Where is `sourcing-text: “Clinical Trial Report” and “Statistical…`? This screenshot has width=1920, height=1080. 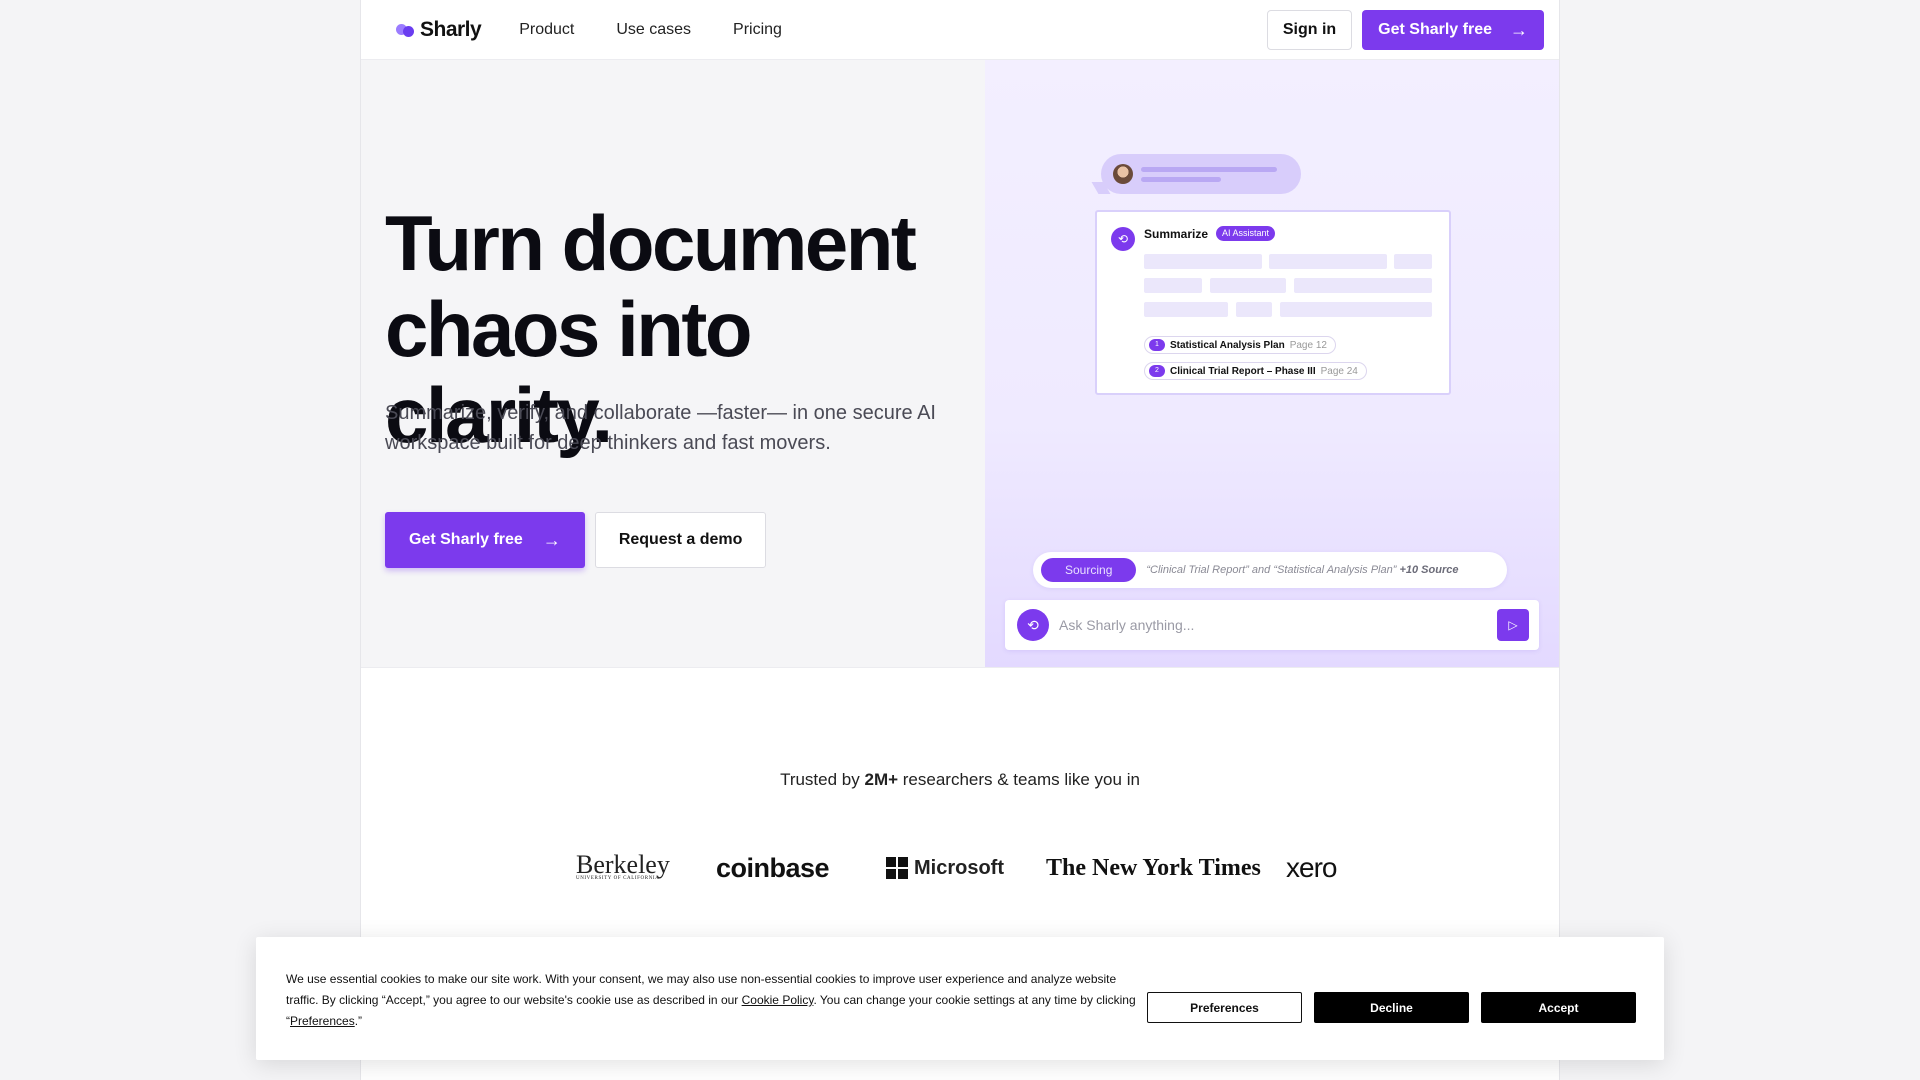
sourcing-text: “Clinical Trial Report” and “Statistical… is located at coordinates (1302, 570).